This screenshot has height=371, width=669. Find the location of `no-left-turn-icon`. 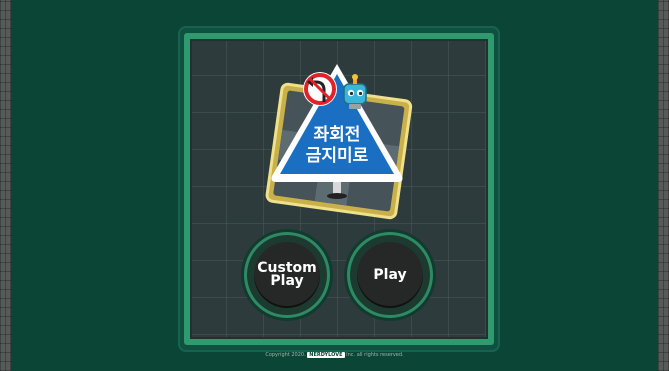

no-left-turn-icon is located at coordinates (320, 89).